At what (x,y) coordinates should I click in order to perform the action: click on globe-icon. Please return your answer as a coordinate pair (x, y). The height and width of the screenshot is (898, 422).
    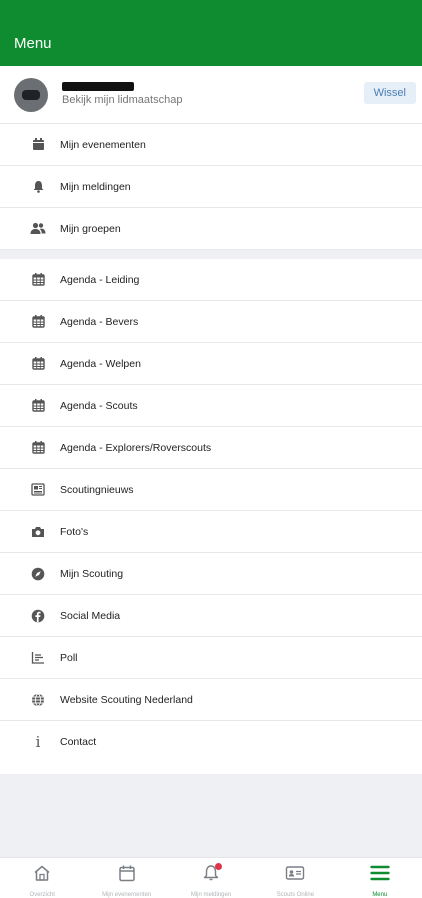
    Looking at the image, I should click on (38, 700).